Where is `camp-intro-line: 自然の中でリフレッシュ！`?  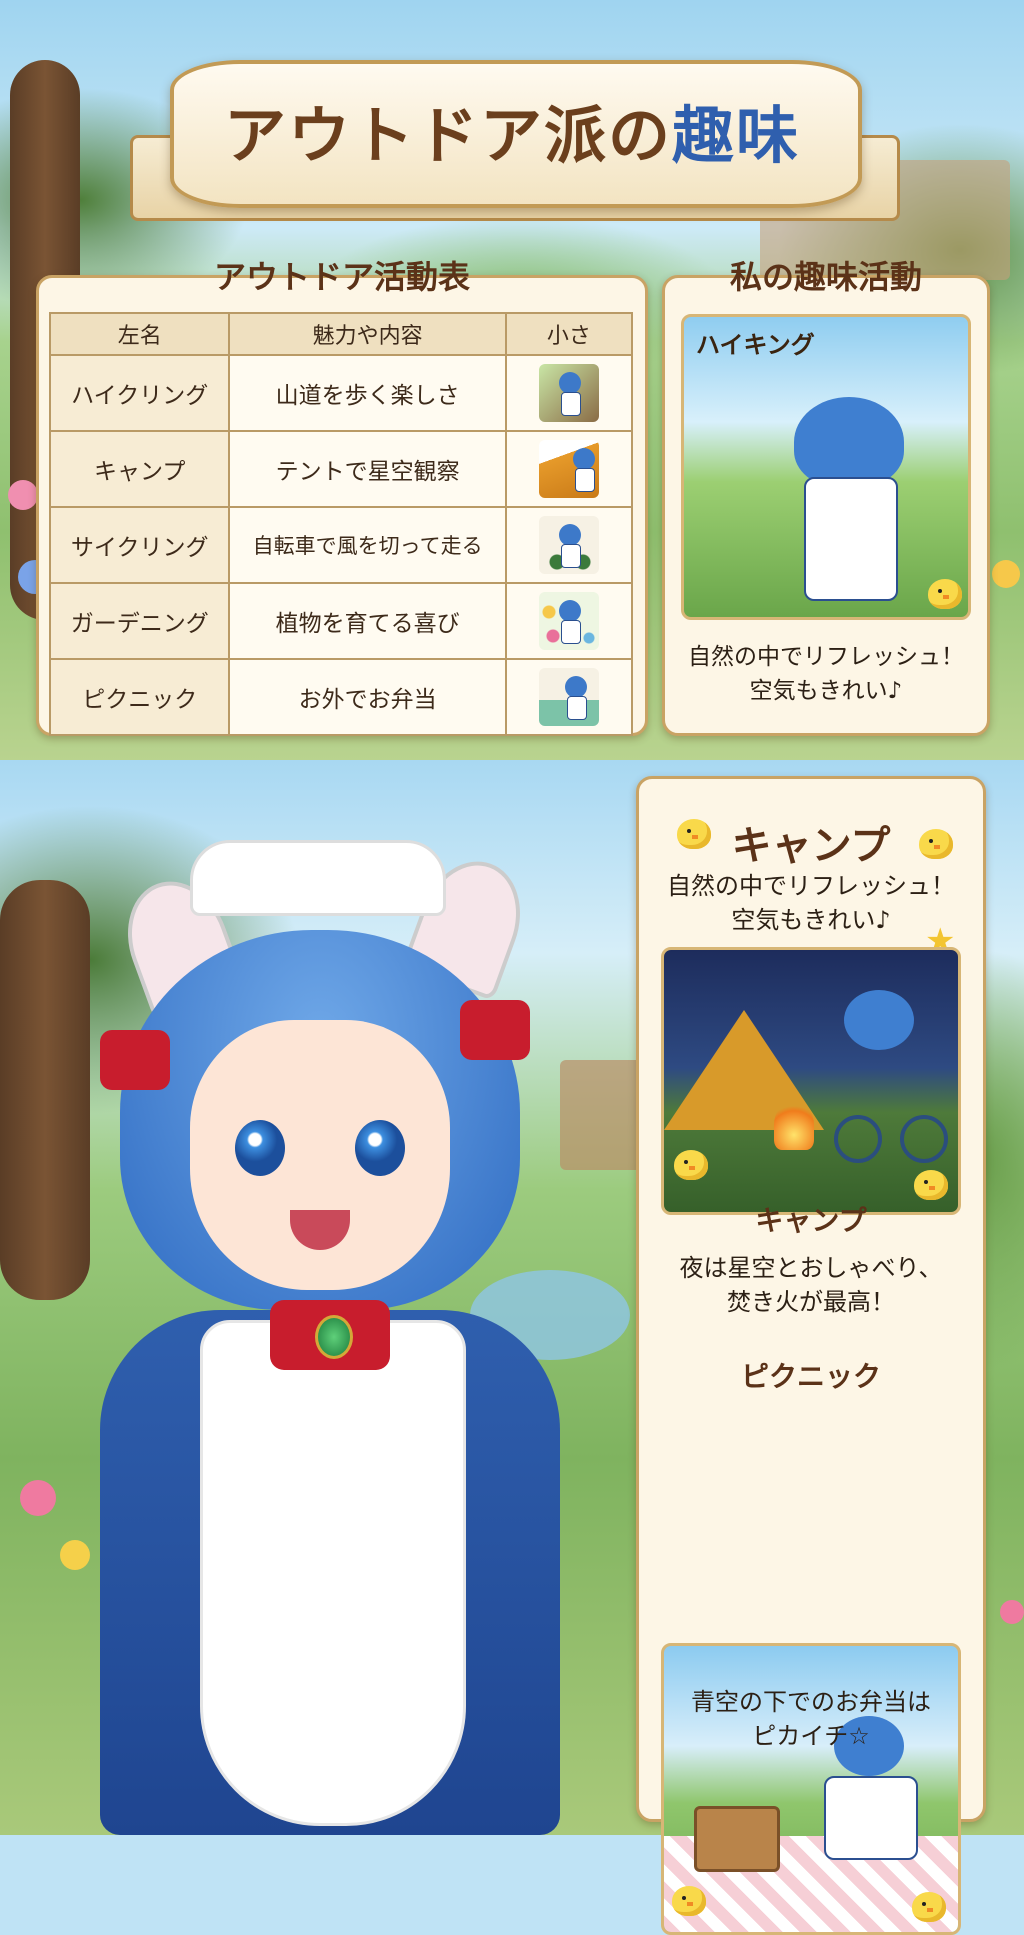 camp-intro-line: 自然の中でリフレッシュ！ is located at coordinates (811, 886).